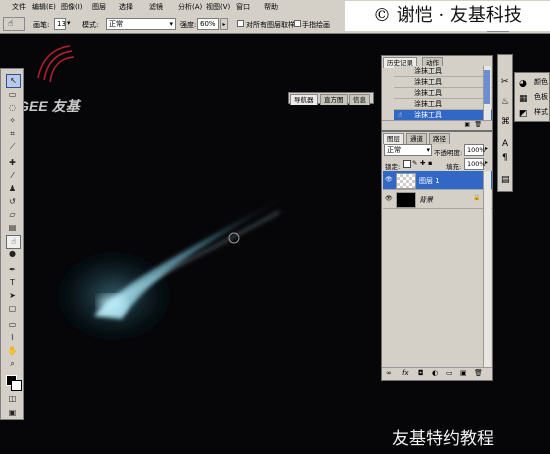 The height and width of the screenshot is (454, 550). Describe the element at coordinates (116, 24) in the screenshot. I see `mode-value: 正常` at that location.